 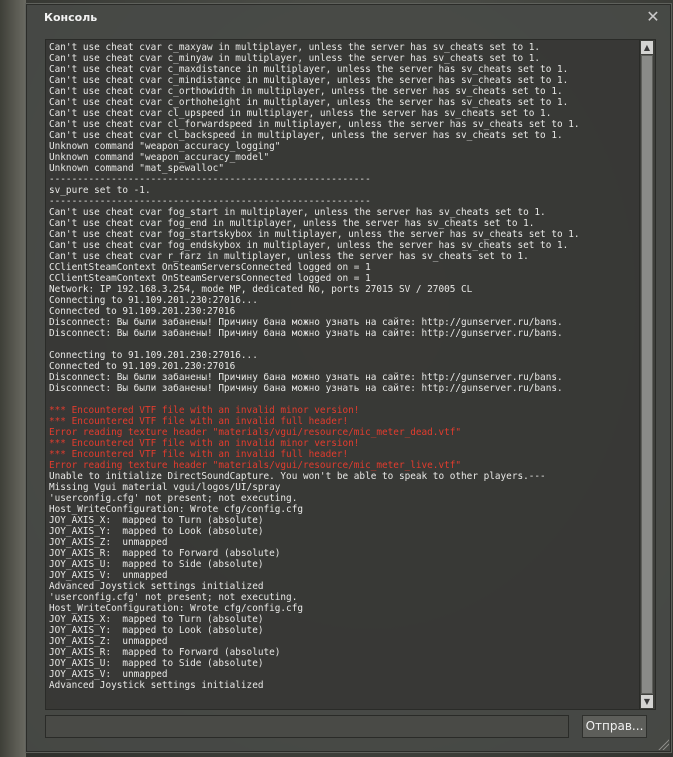 I want to click on scrollbar-thumb, so click(x=647, y=374).